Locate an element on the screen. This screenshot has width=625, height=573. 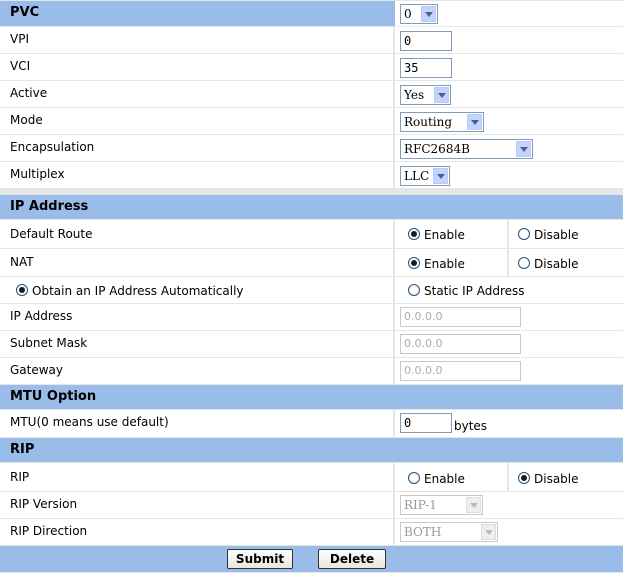
multiplex-label-cell: Multiplex is located at coordinates (196, 175).